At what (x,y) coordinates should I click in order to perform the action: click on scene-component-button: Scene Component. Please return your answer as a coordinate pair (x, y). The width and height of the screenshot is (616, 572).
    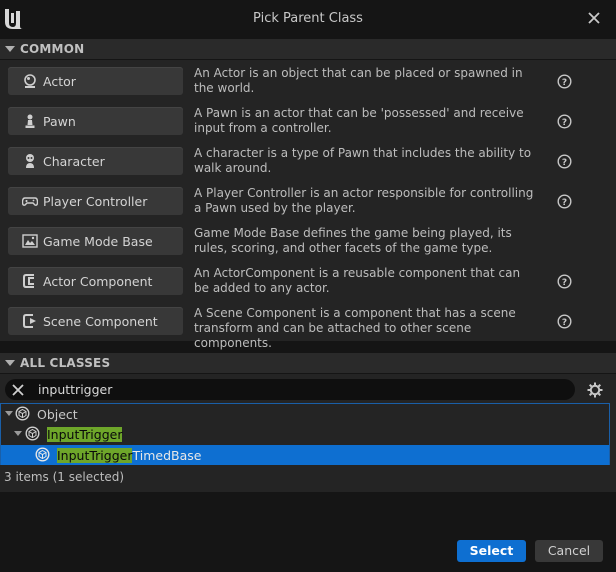
    Looking at the image, I should click on (95, 321).